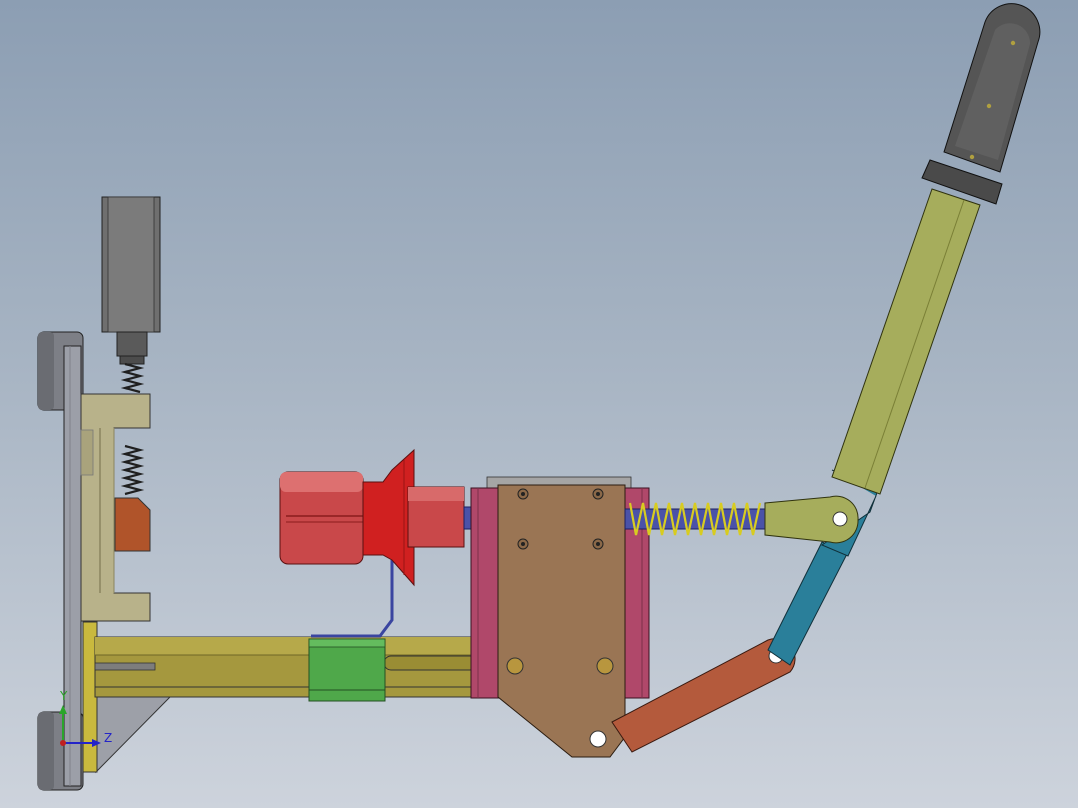 Image resolution: width=1078 pixels, height=808 pixels. What do you see at coordinates (561, 621) in the screenshot?
I see `mounting-bracket` at bounding box center [561, 621].